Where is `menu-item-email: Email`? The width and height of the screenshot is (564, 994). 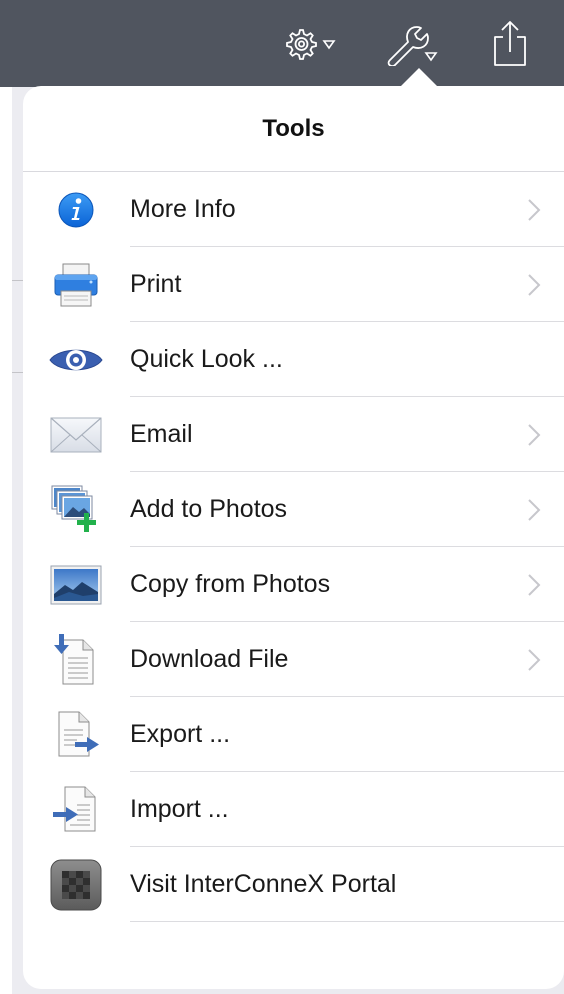
menu-item-email: Email is located at coordinates (293, 434).